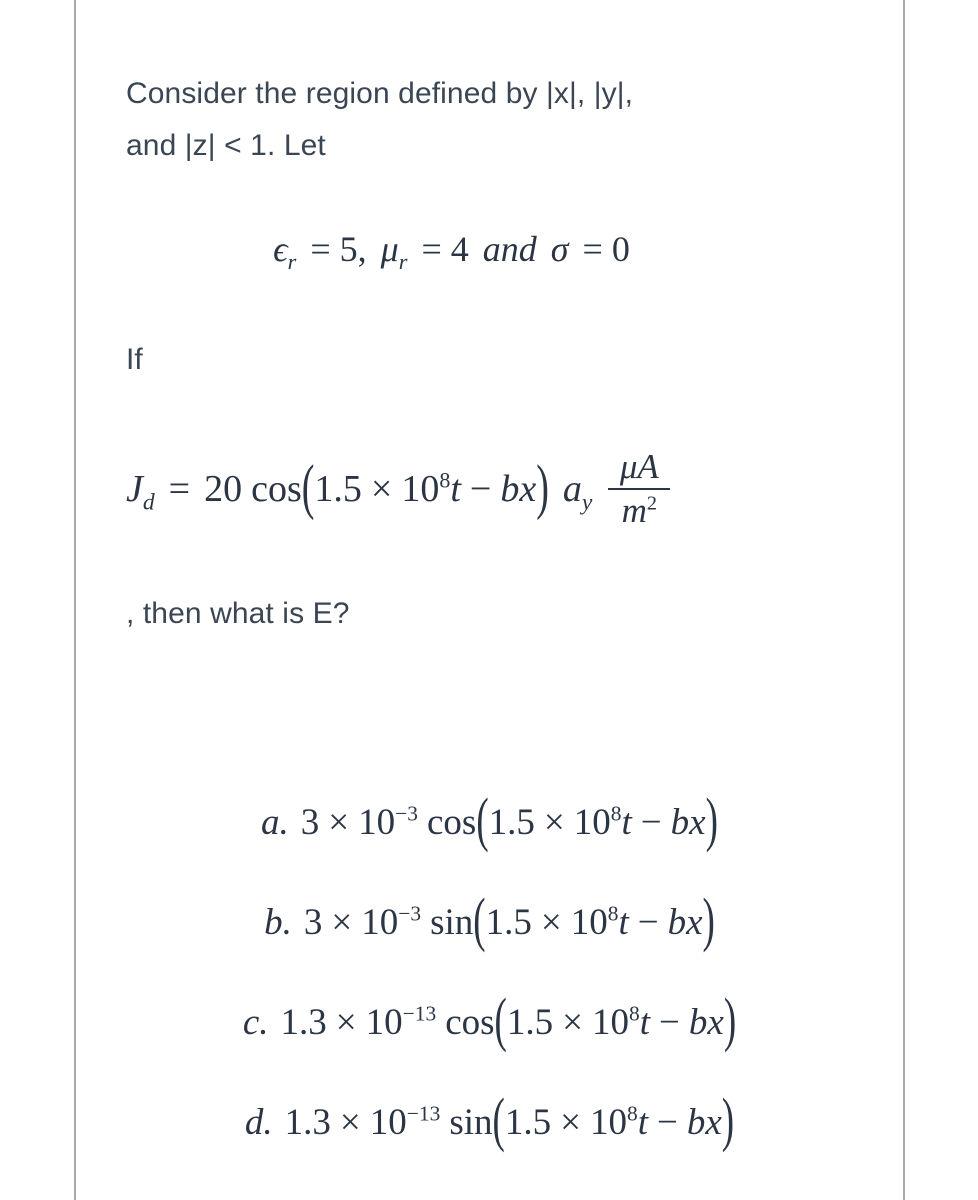 This screenshot has width=978, height=1200. I want to click on option-d-arg-base: 10, so click(608, 1122).